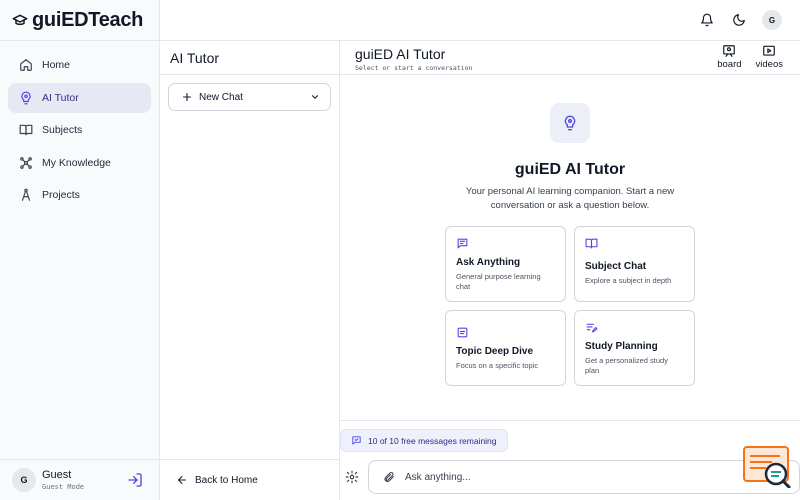 The image size is (800, 500). What do you see at coordinates (592, 244) in the screenshot?
I see `book-open-icon` at bounding box center [592, 244].